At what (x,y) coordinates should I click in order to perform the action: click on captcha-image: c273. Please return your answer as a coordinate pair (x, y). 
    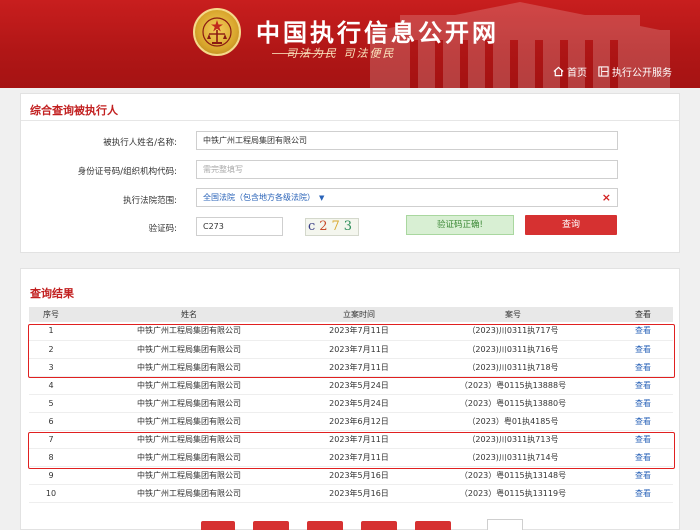
    Looking at the image, I should click on (332, 227).